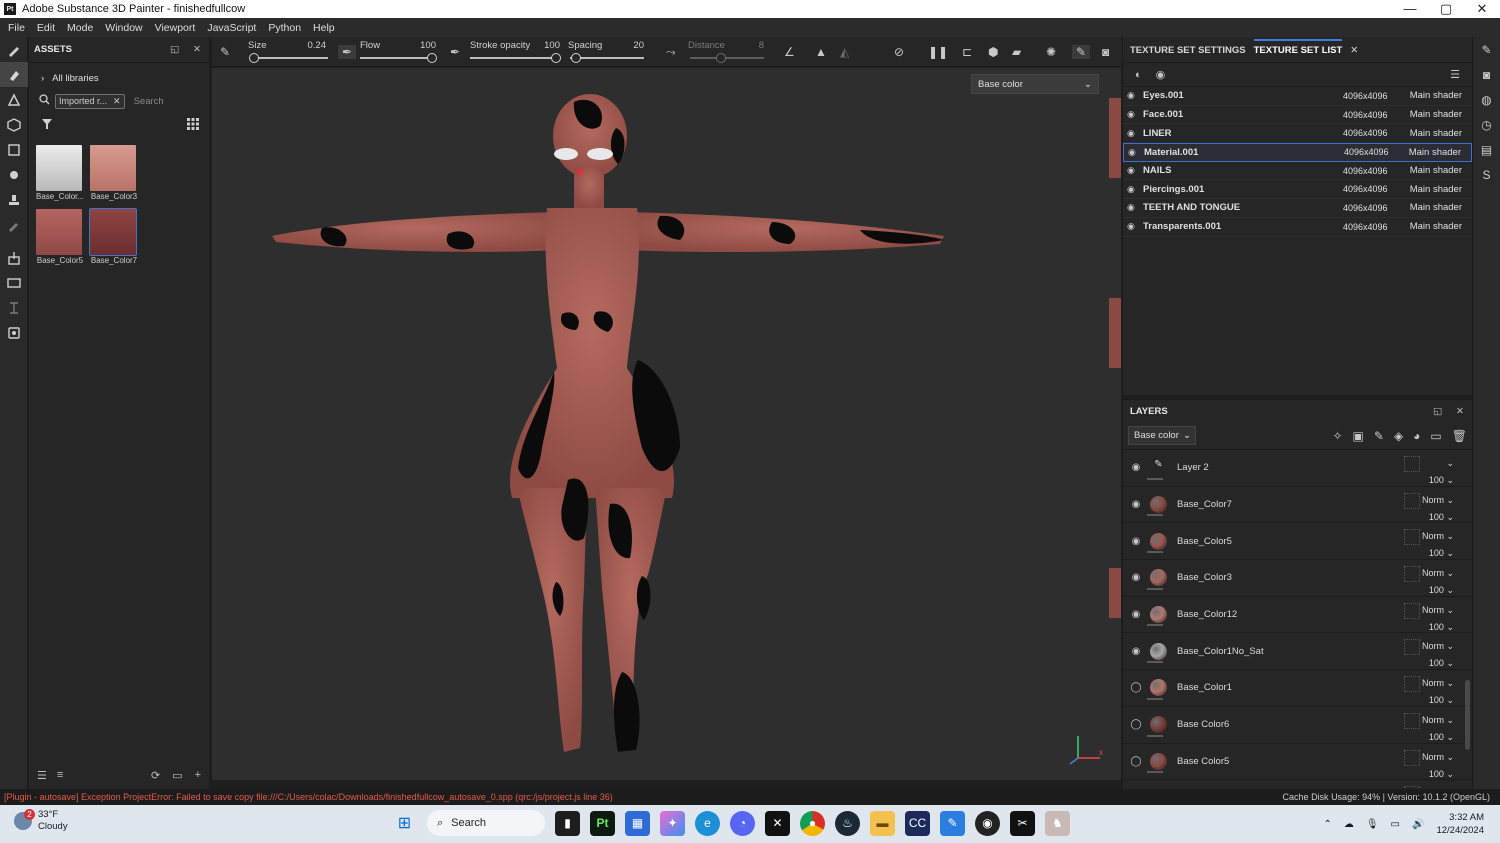 This screenshot has height=843, width=1500. What do you see at coordinates (14, 174) in the screenshot?
I see `smudge-tool-icon` at bounding box center [14, 174].